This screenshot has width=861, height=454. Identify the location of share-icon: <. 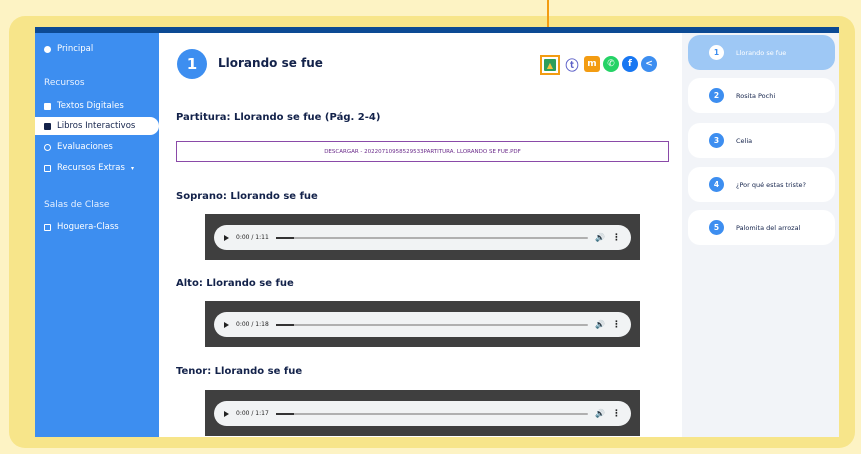
(649, 64).